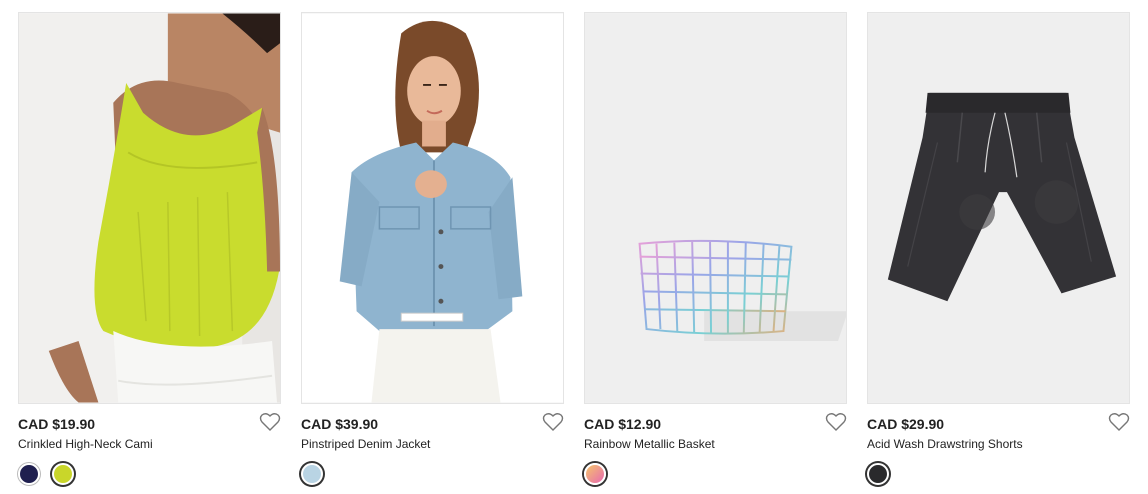 This screenshot has width=1148, height=494. I want to click on product-price: CAD $19.90, so click(57, 424).